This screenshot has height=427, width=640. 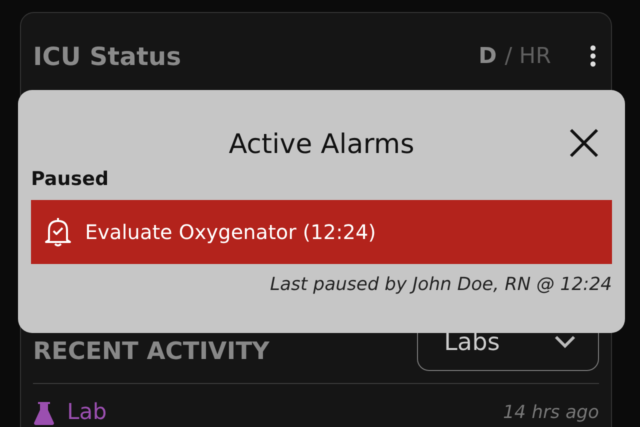 What do you see at coordinates (527, 56) in the screenshot?
I see `view-toggle: / HR` at bounding box center [527, 56].